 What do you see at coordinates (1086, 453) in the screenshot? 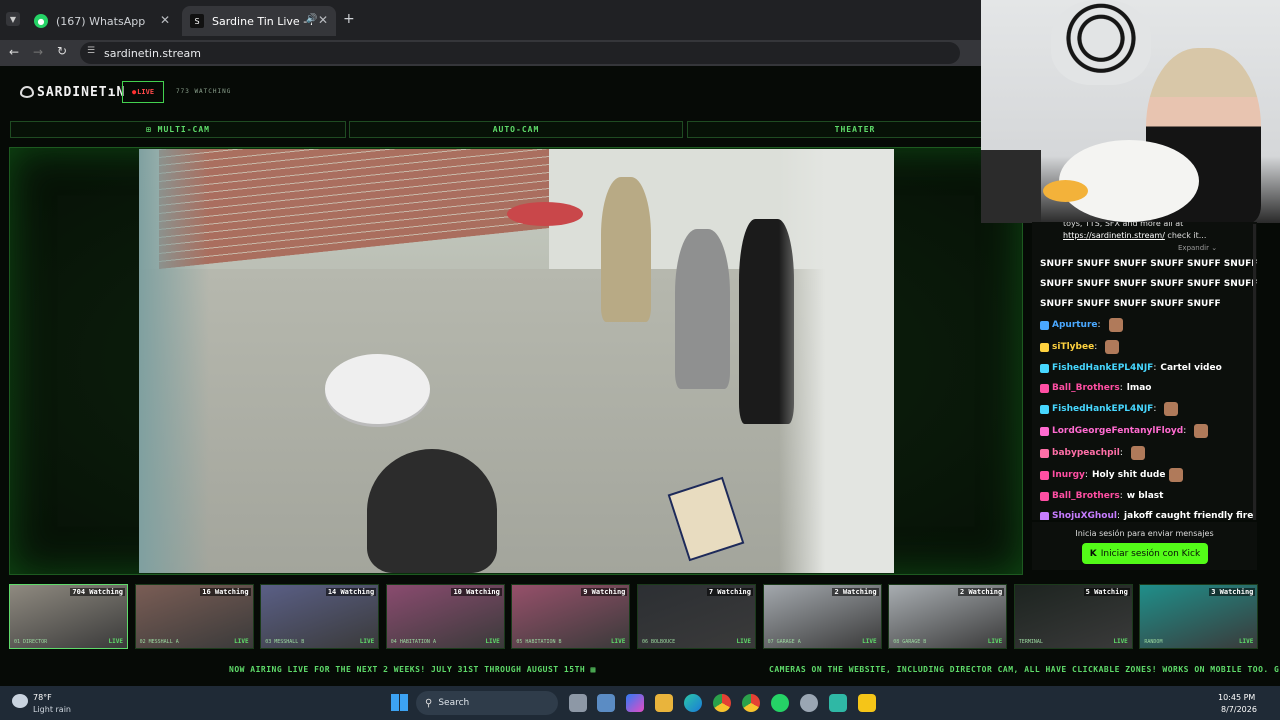
I see `chat-username: babypeachpil` at bounding box center [1086, 453].